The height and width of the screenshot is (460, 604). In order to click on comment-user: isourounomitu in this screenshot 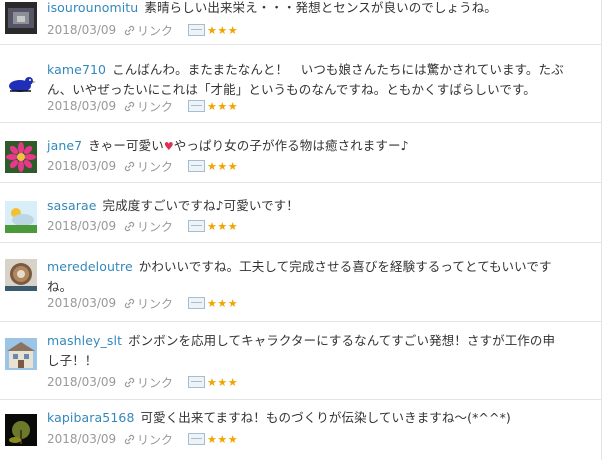, I will do `click(92, 7)`.